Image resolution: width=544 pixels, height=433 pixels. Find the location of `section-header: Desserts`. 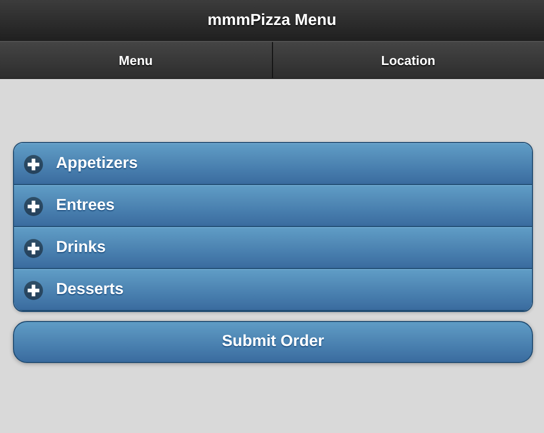

section-header: Desserts is located at coordinates (273, 290).